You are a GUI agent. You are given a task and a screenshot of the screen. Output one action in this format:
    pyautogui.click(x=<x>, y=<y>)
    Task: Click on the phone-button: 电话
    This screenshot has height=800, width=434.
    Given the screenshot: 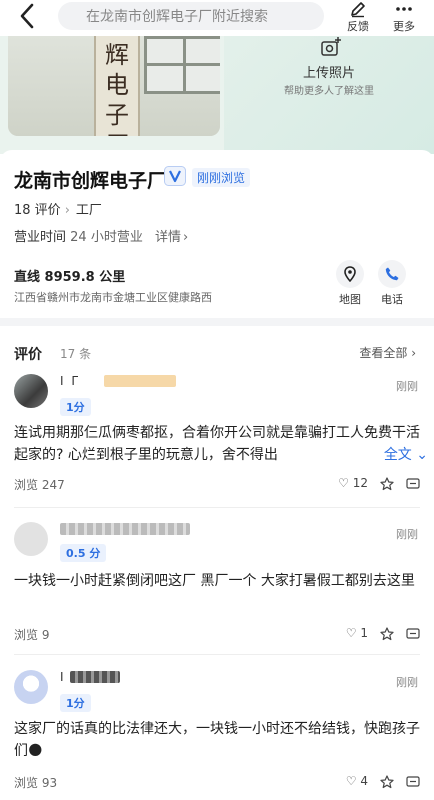 What is the action you would take?
    pyautogui.click(x=392, y=283)
    